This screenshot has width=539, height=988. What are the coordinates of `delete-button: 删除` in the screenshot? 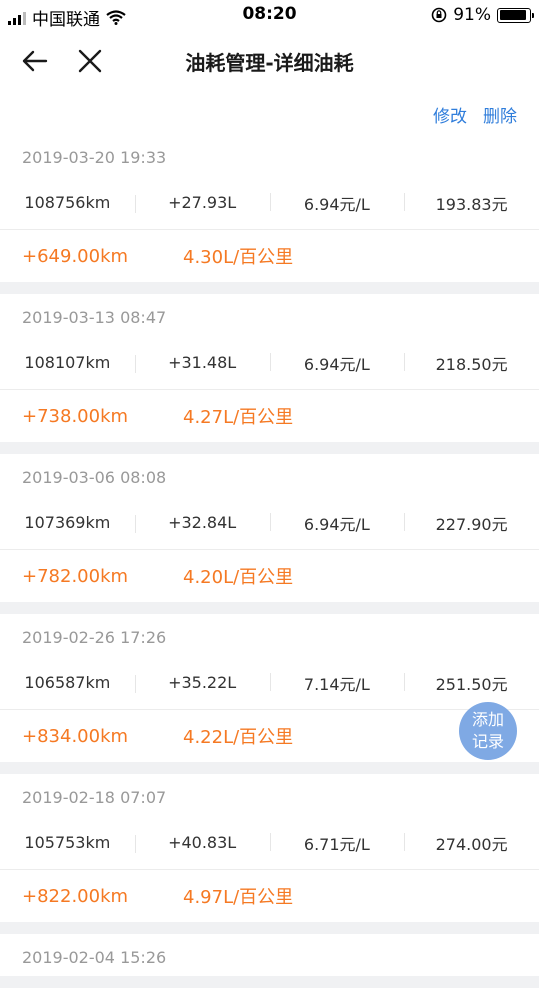 It's located at (500, 114).